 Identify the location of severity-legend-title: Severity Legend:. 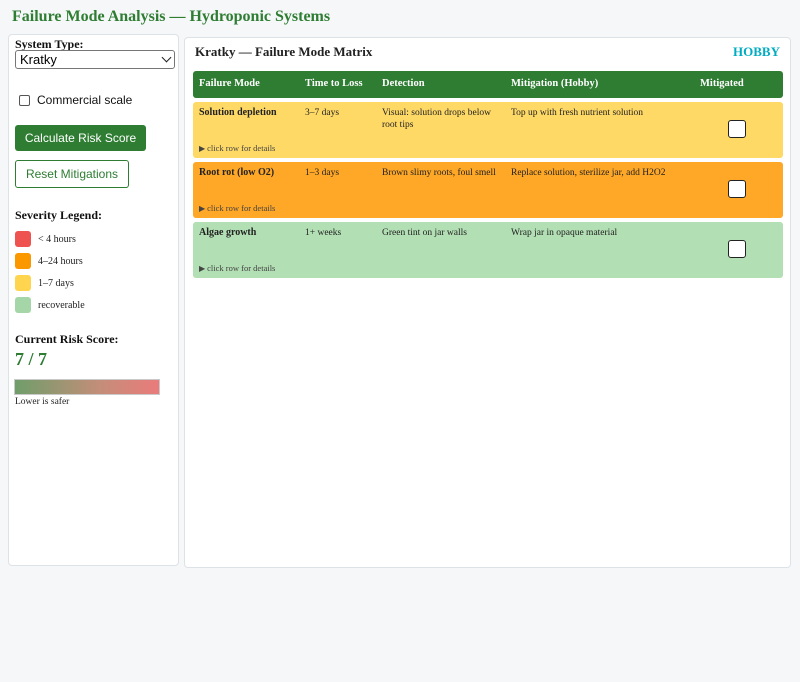
(58, 215).